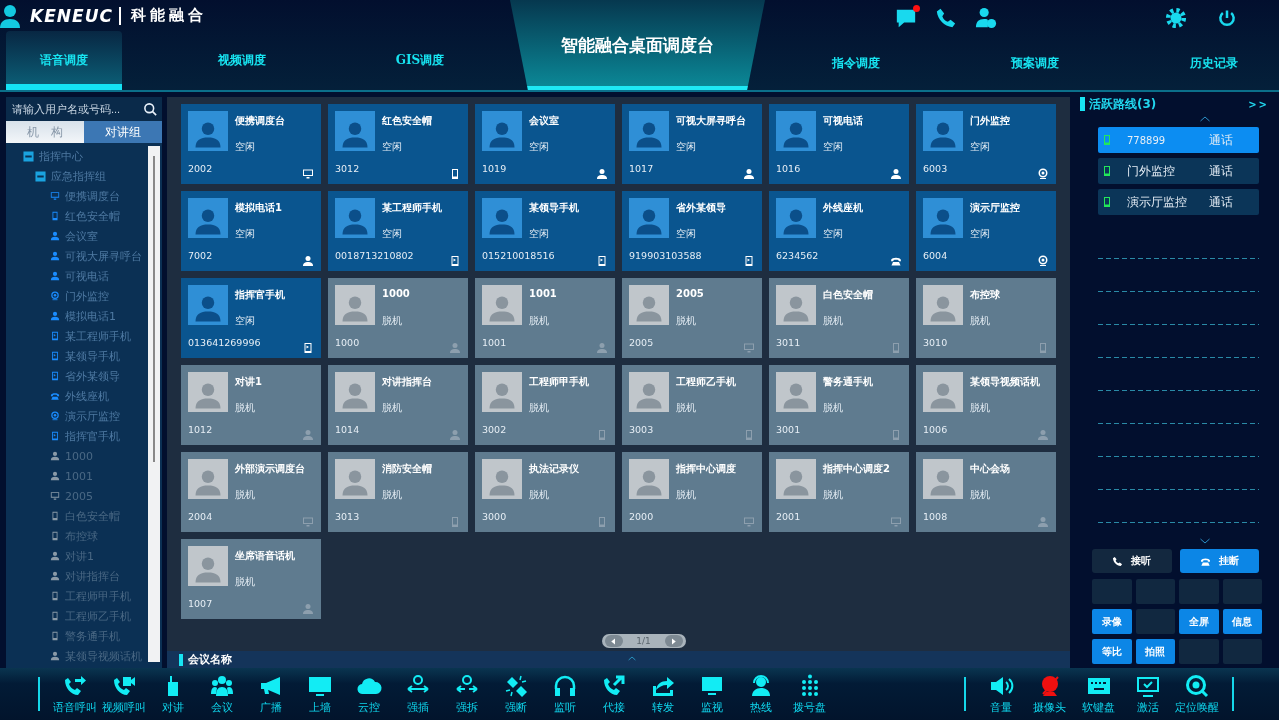 The height and width of the screenshot is (720, 1279). I want to click on contact-card: 执法记录仪 脱机 3000, so click(545, 492).